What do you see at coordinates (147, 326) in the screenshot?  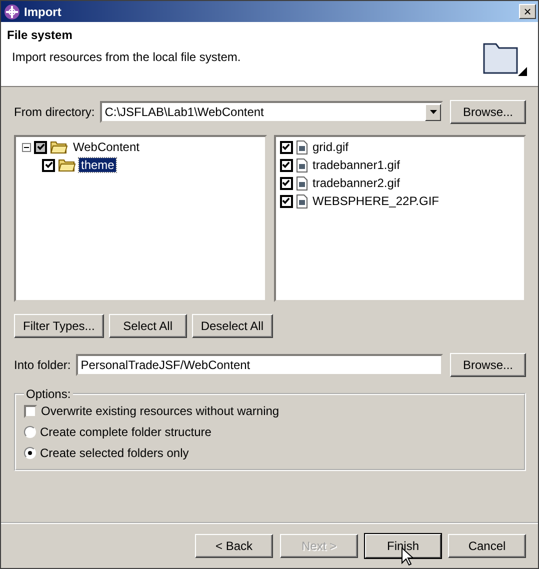 I see `selection-button: Select All` at bounding box center [147, 326].